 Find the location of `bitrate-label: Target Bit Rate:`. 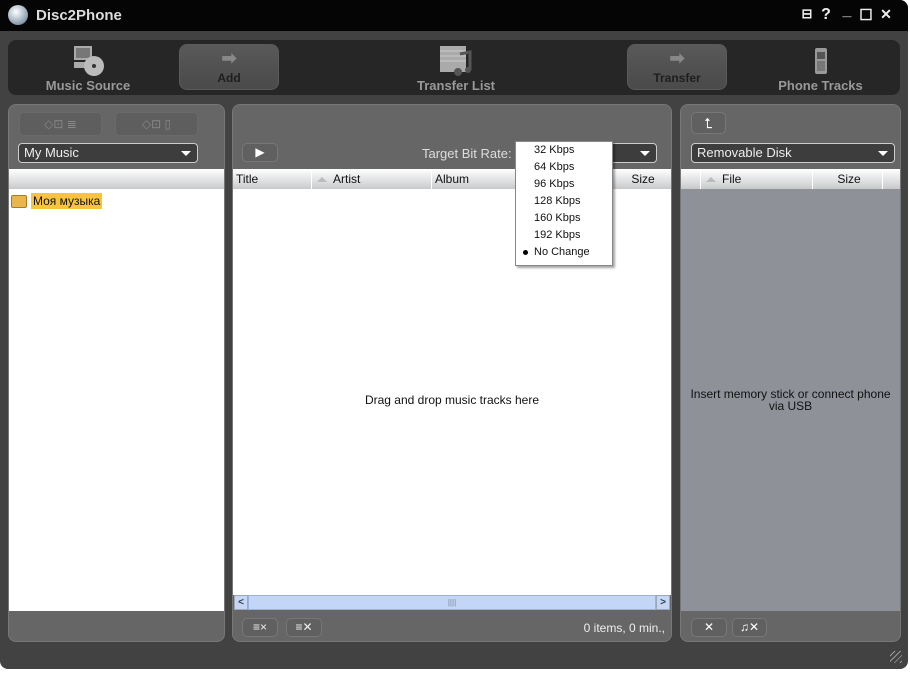

bitrate-label: Target Bit Rate: is located at coordinates (467, 153).